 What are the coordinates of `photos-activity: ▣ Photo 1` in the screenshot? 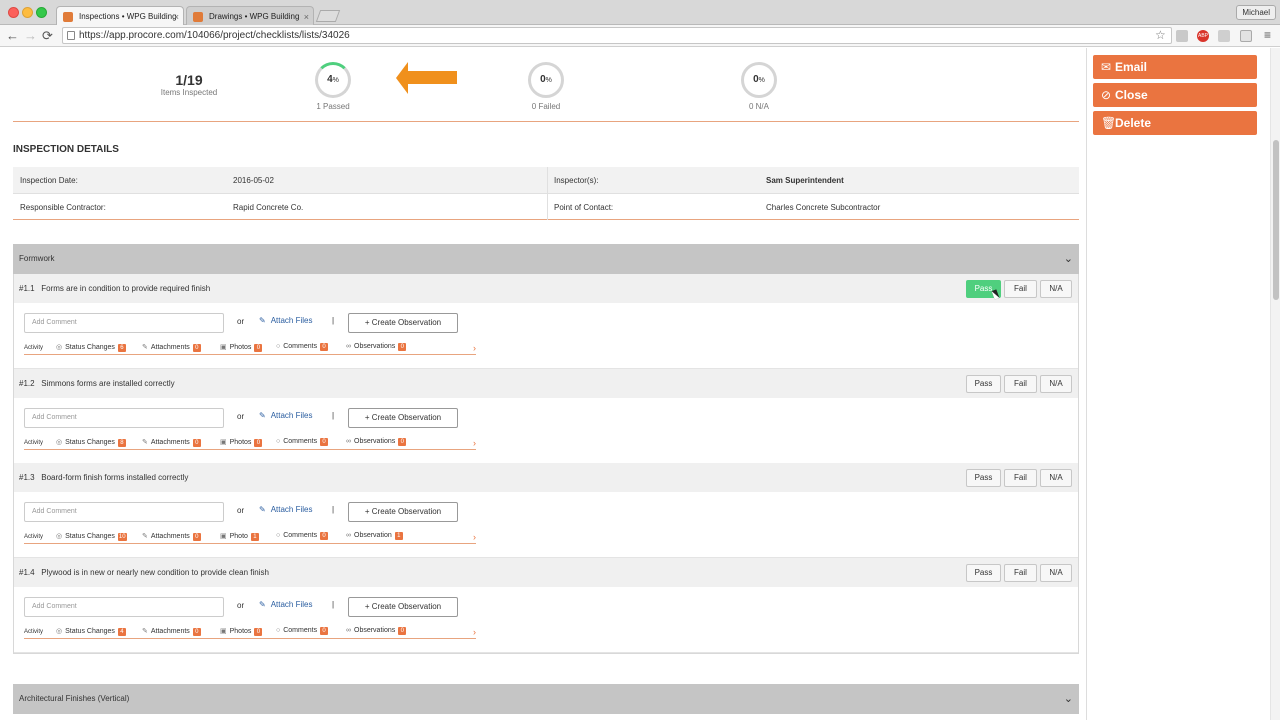 It's located at (239, 536).